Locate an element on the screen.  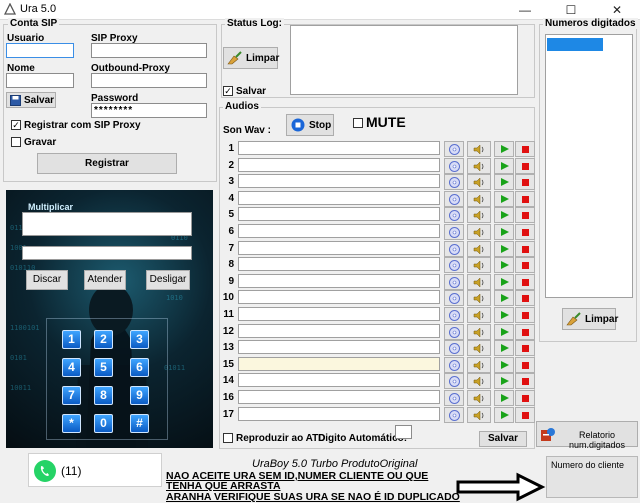
keypad-key-4: 4 is located at coordinates (71, 367).